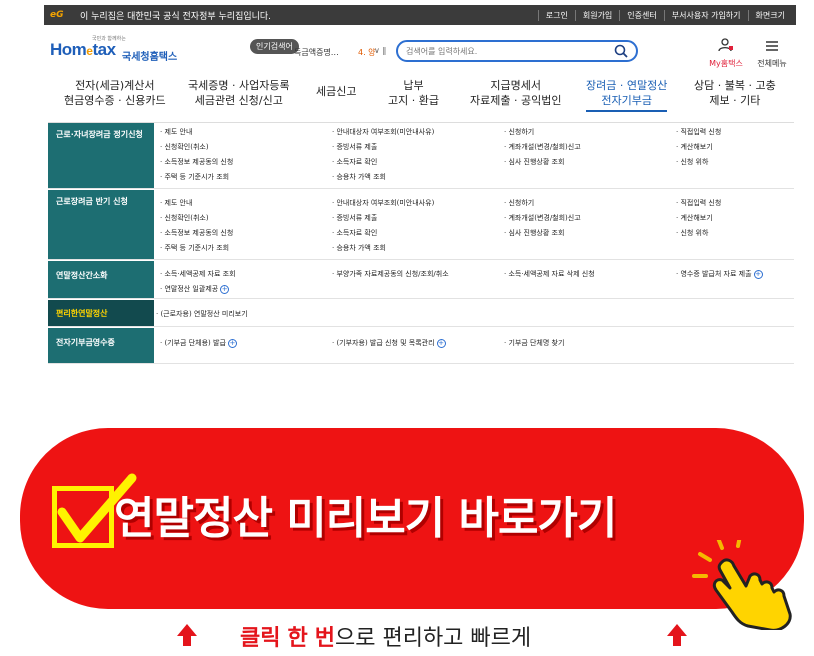 This screenshot has height=656, width=814. What do you see at coordinates (202, 314) in the screenshot?
I see `submenu-link-yearend-preview: · (근로자용) 연말정산 미리보기` at bounding box center [202, 314].